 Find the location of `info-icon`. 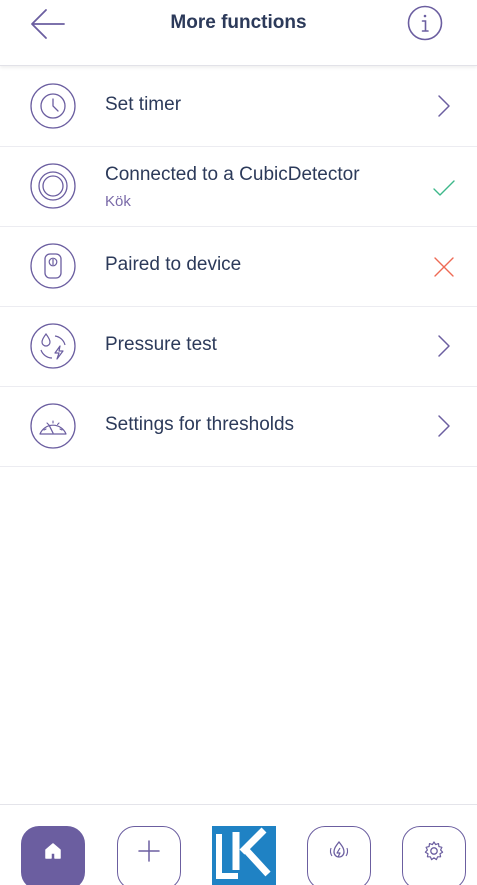

info-icon is located at coordinates (425, 23).